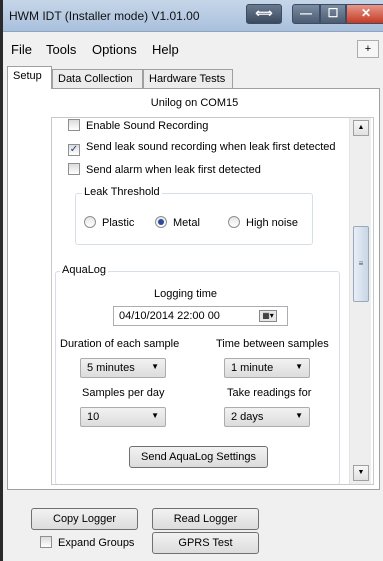 This screenshot has height=561, width=383. I want to click on radio-circle-selected, so click(161, 222).